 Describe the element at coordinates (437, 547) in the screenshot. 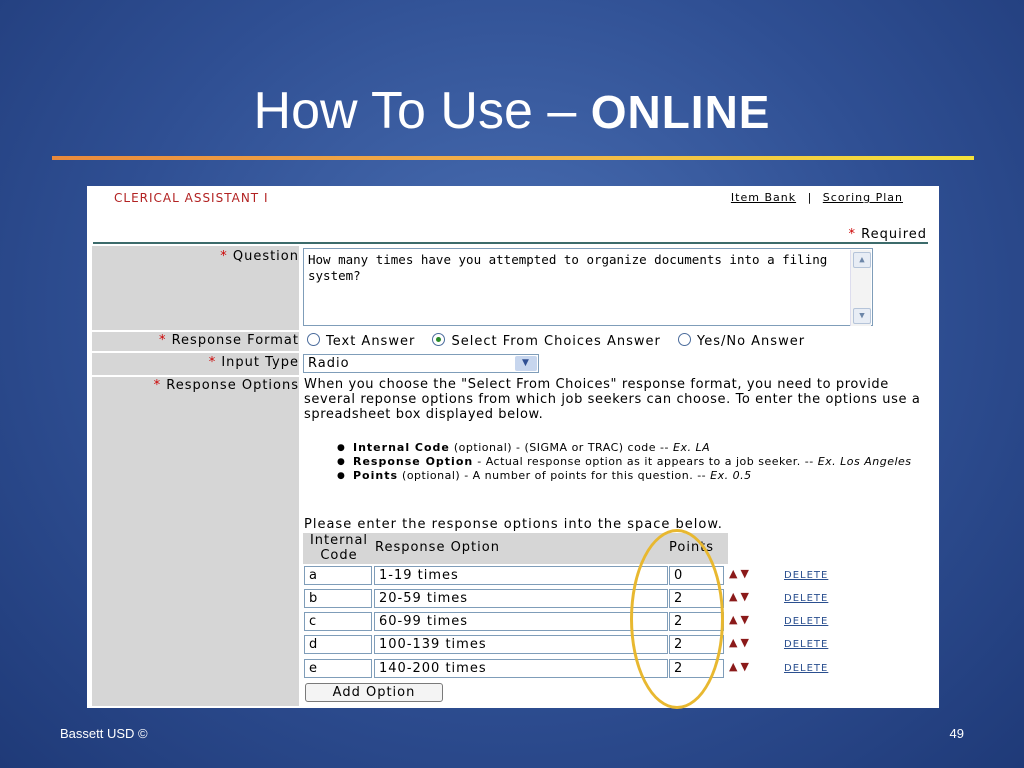

I see `column-response-option: Response Option` at that location.